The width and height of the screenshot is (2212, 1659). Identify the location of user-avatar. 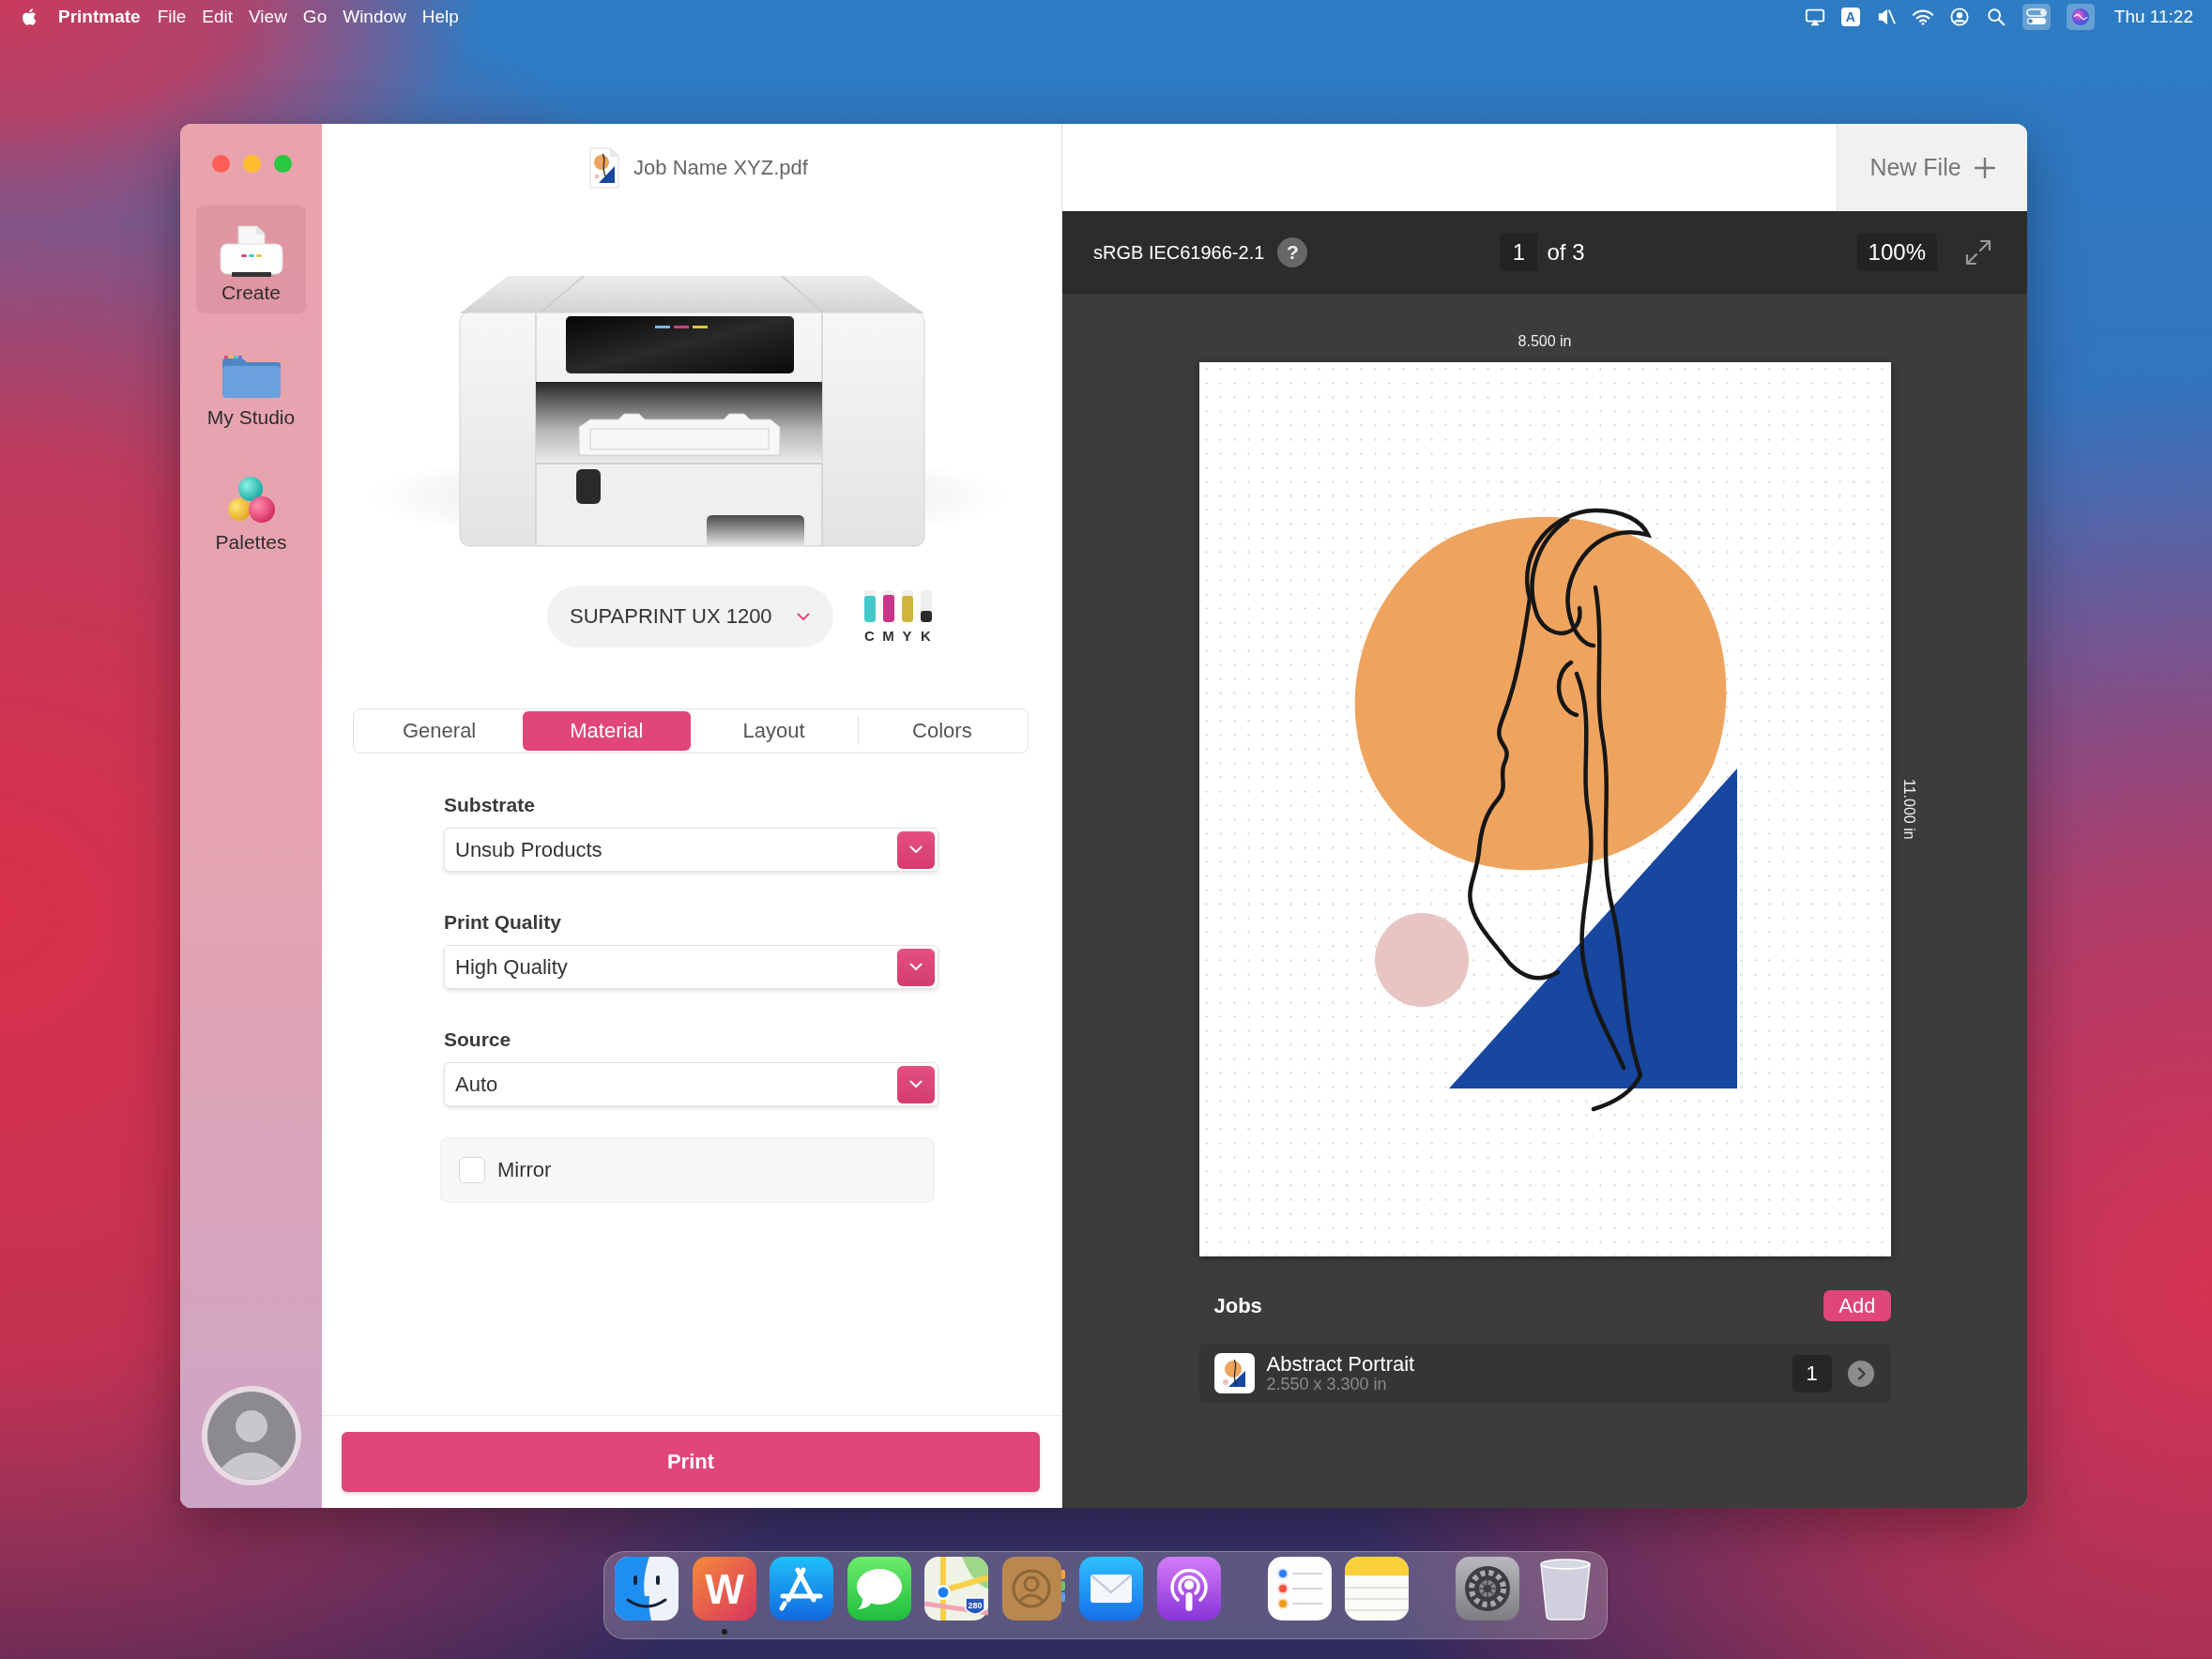
(251, 1435).